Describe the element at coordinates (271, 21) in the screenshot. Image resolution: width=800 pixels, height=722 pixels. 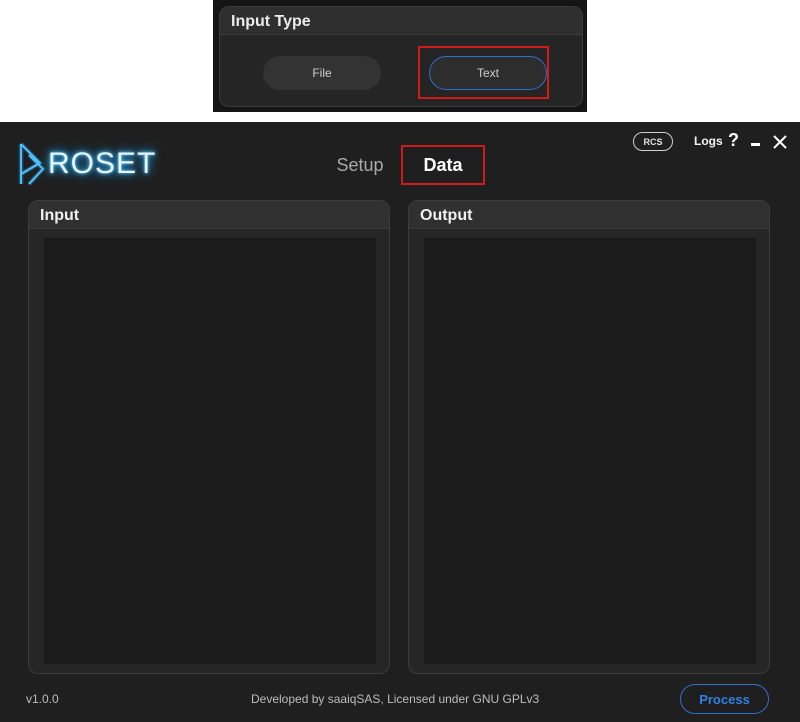
I see `input-type-title: Input Type` at that location.